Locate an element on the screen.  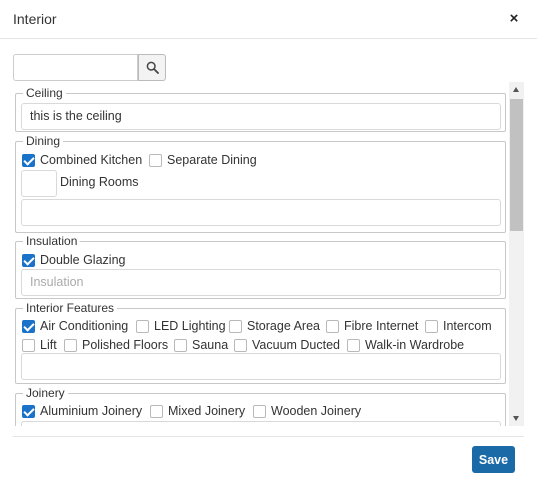
dialog-header: Interior × is located at coordinates (268, 19).